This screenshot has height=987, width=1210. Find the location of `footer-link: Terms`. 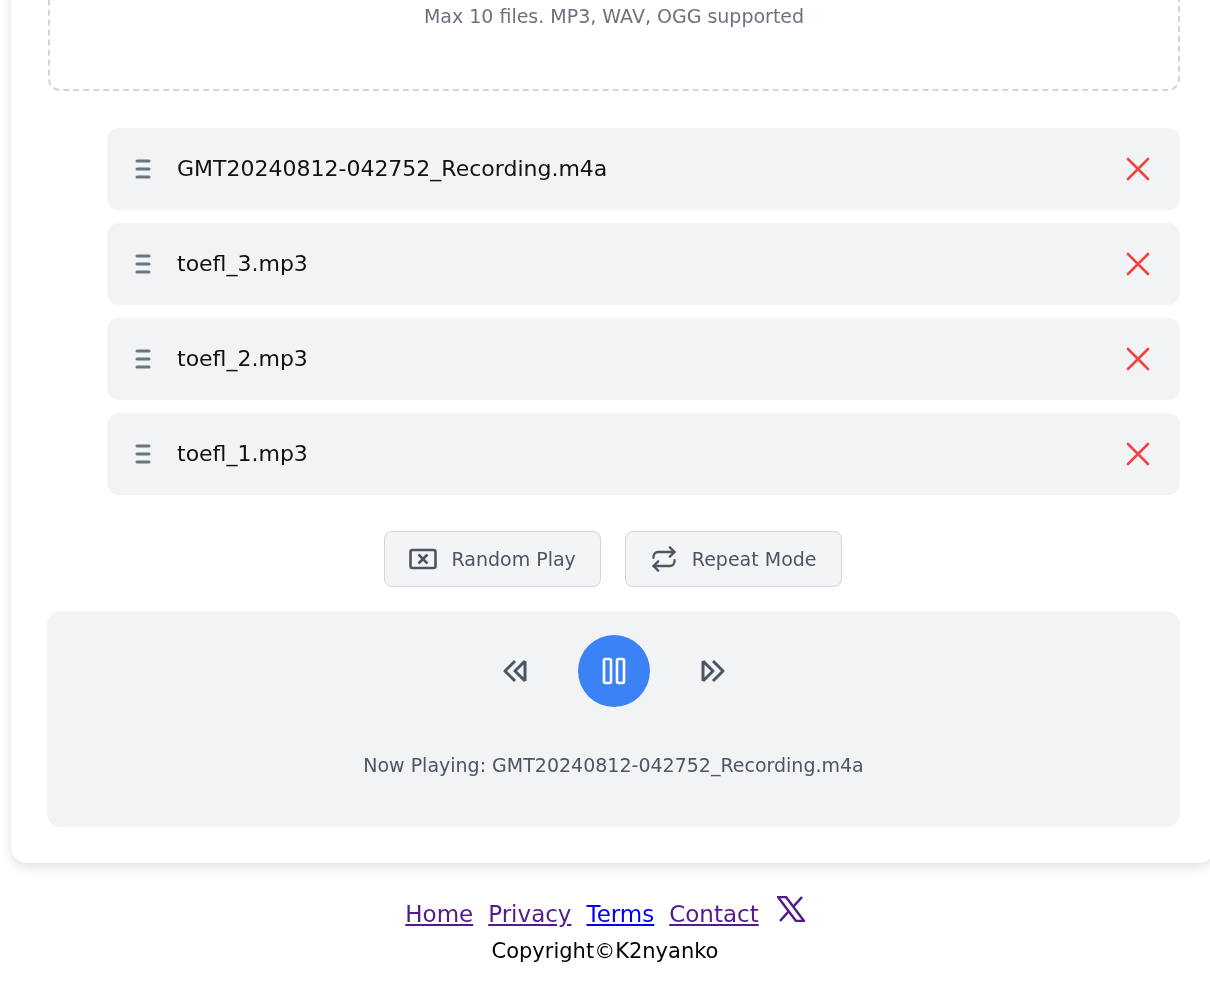

footer-link: Terms is located at coordinates (620, 914).